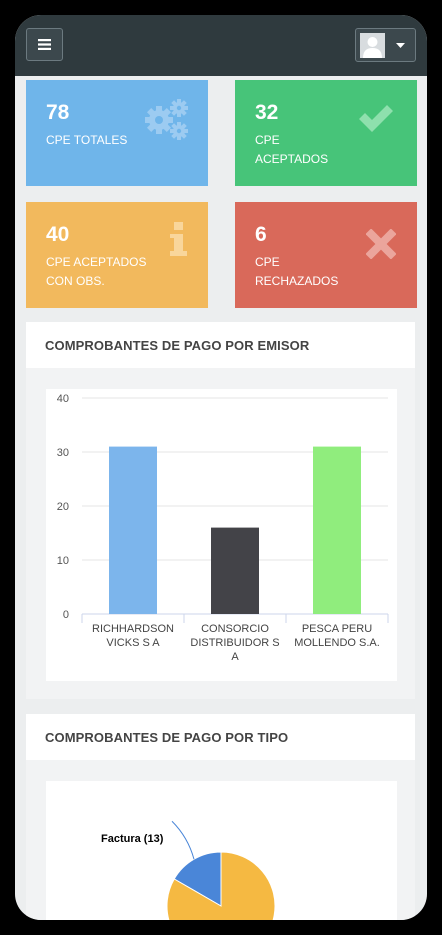  What do you see at coordinates (235, 657) in the screenshot?
I see `x-tick-label: A` at bounding box center [235, 657].